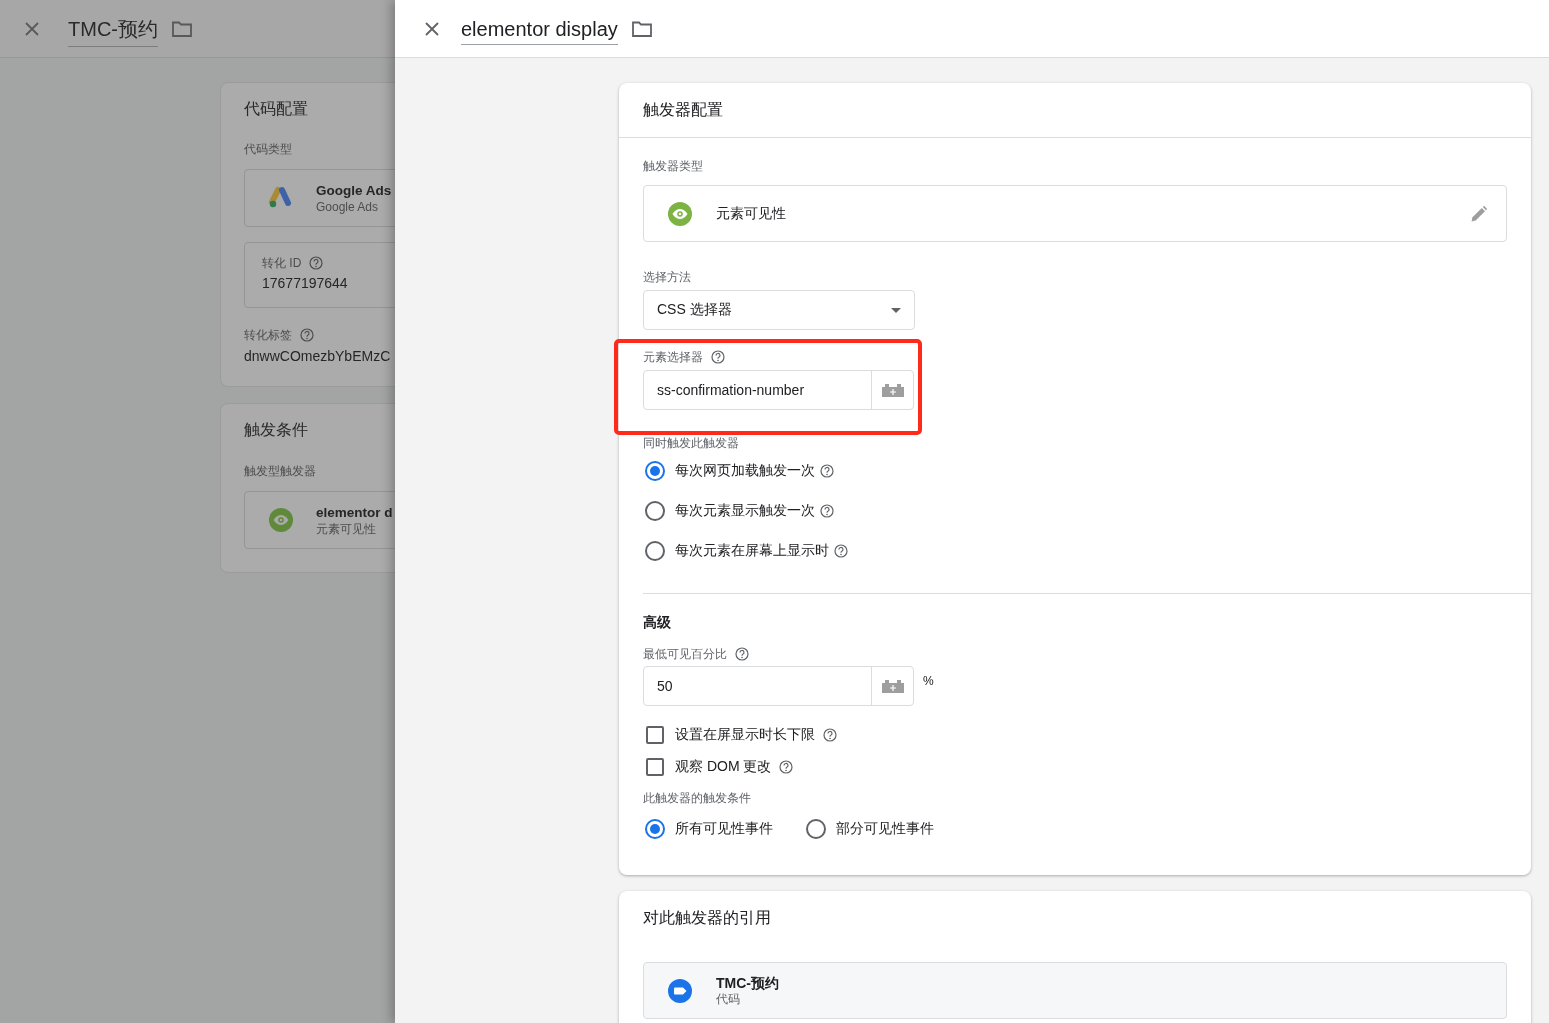 The width and height of the screenshot is (1549, 1023). What do you see at coordinates (1075, 511) in the screenshot?
I see `radio-option: 每次元素显示触发一次` at bounding box center [1075, 511].